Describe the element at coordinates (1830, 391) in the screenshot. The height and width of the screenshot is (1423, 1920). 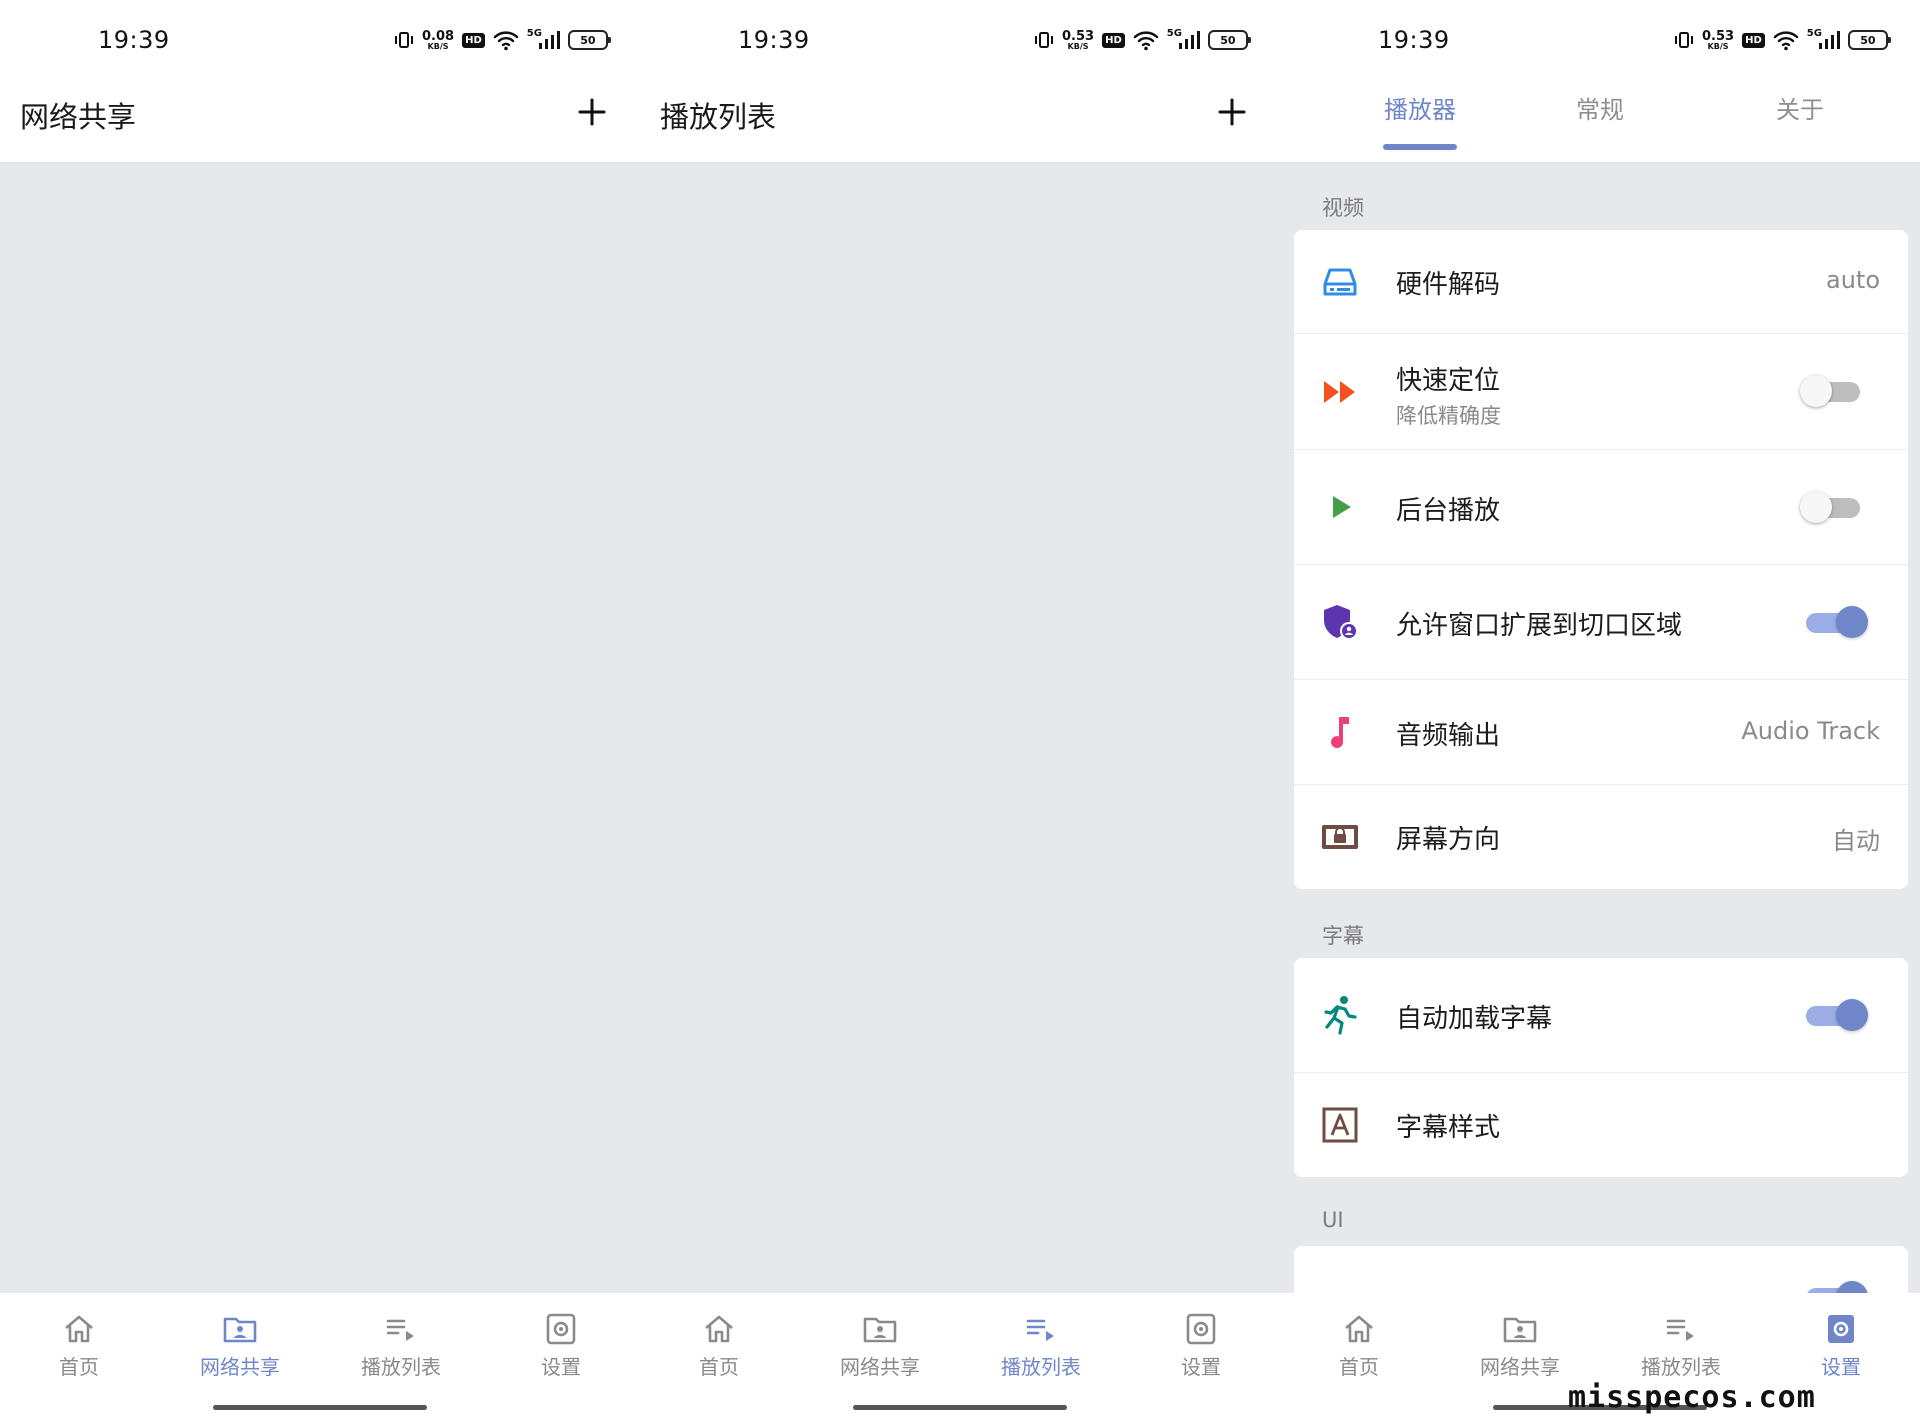
I see `fast-seek-toggle` at that location.